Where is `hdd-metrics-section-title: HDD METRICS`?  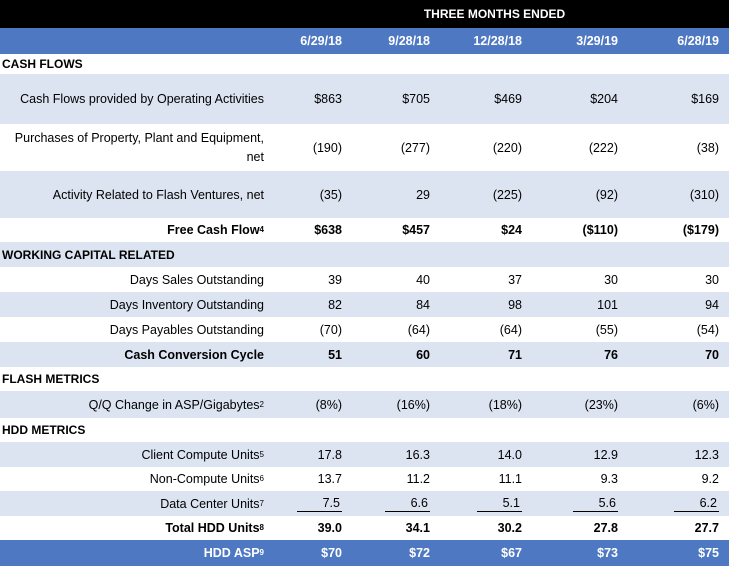
hdd-metrics-section-title: HDD METRICS is located at coordinates (44, 430).